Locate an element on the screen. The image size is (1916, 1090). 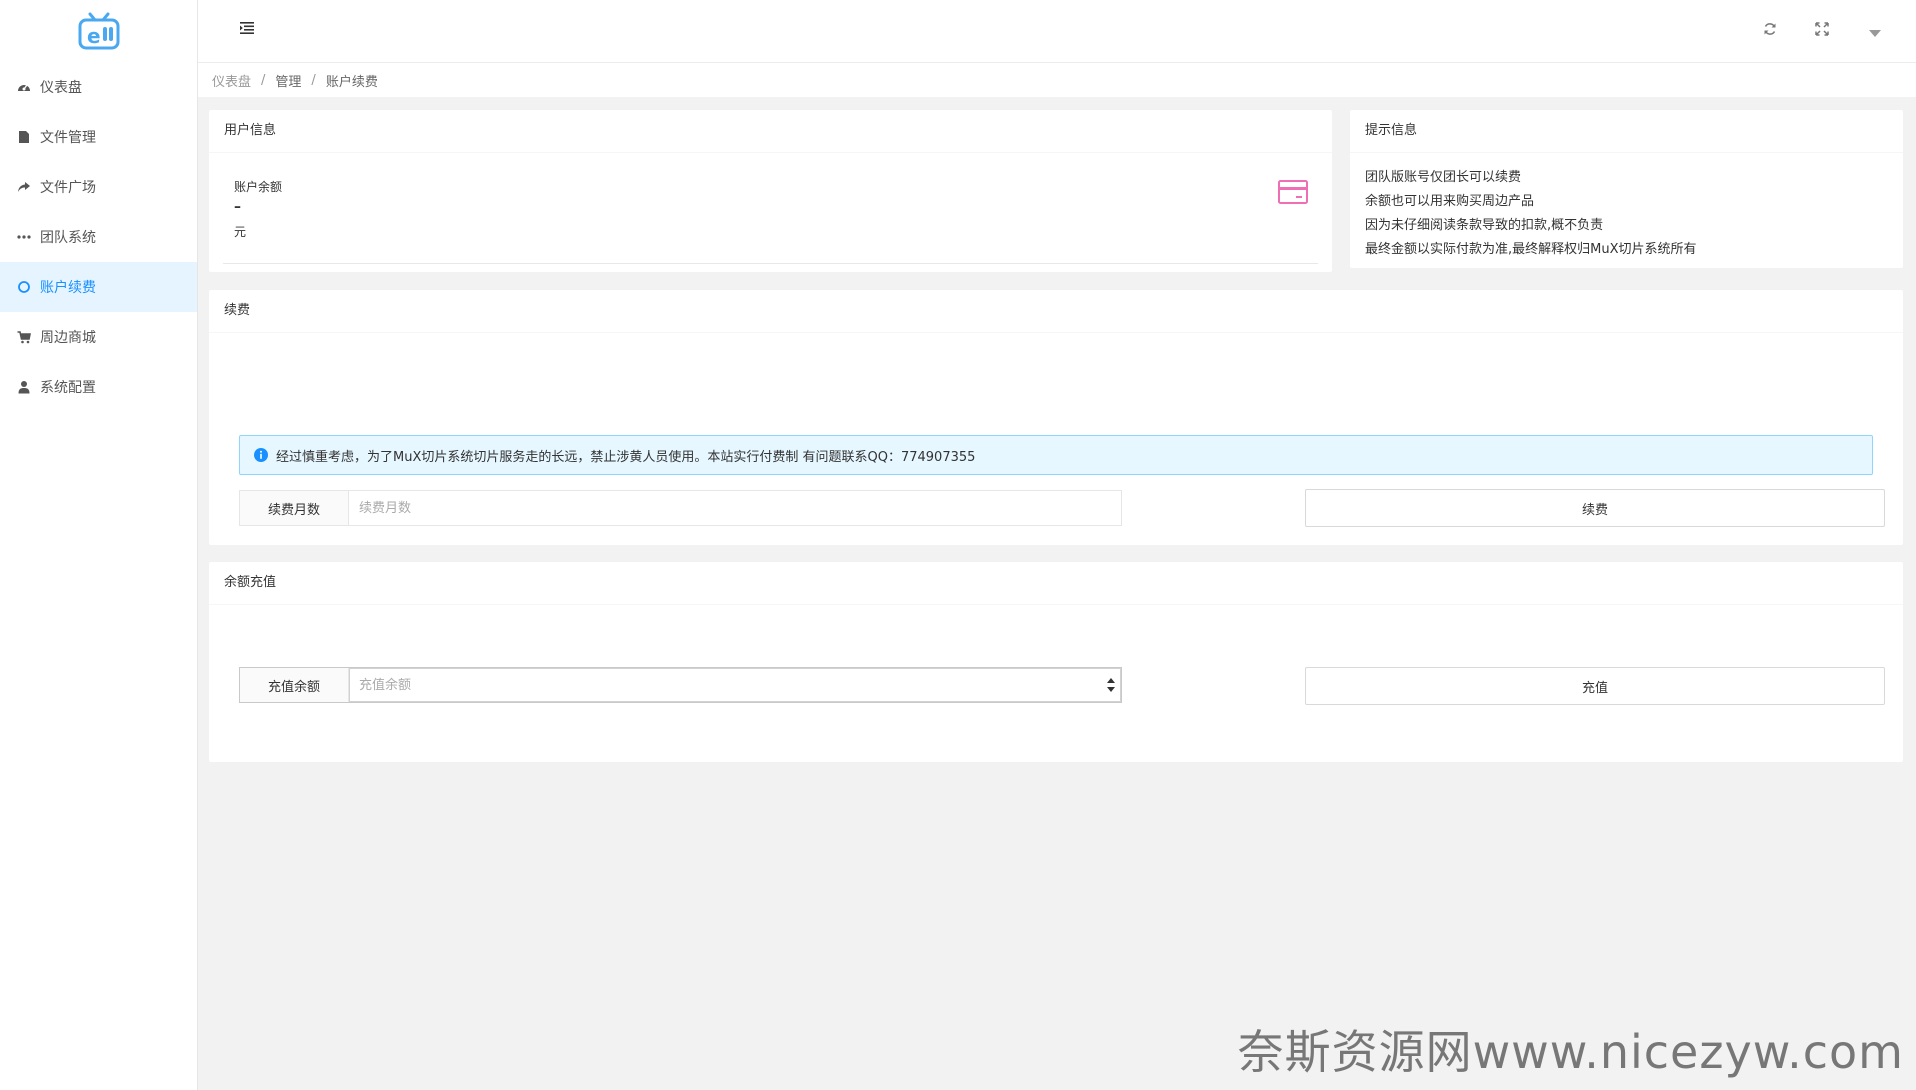
sidebar-item-config: 系统配置 is located at coordinates (98, 387).